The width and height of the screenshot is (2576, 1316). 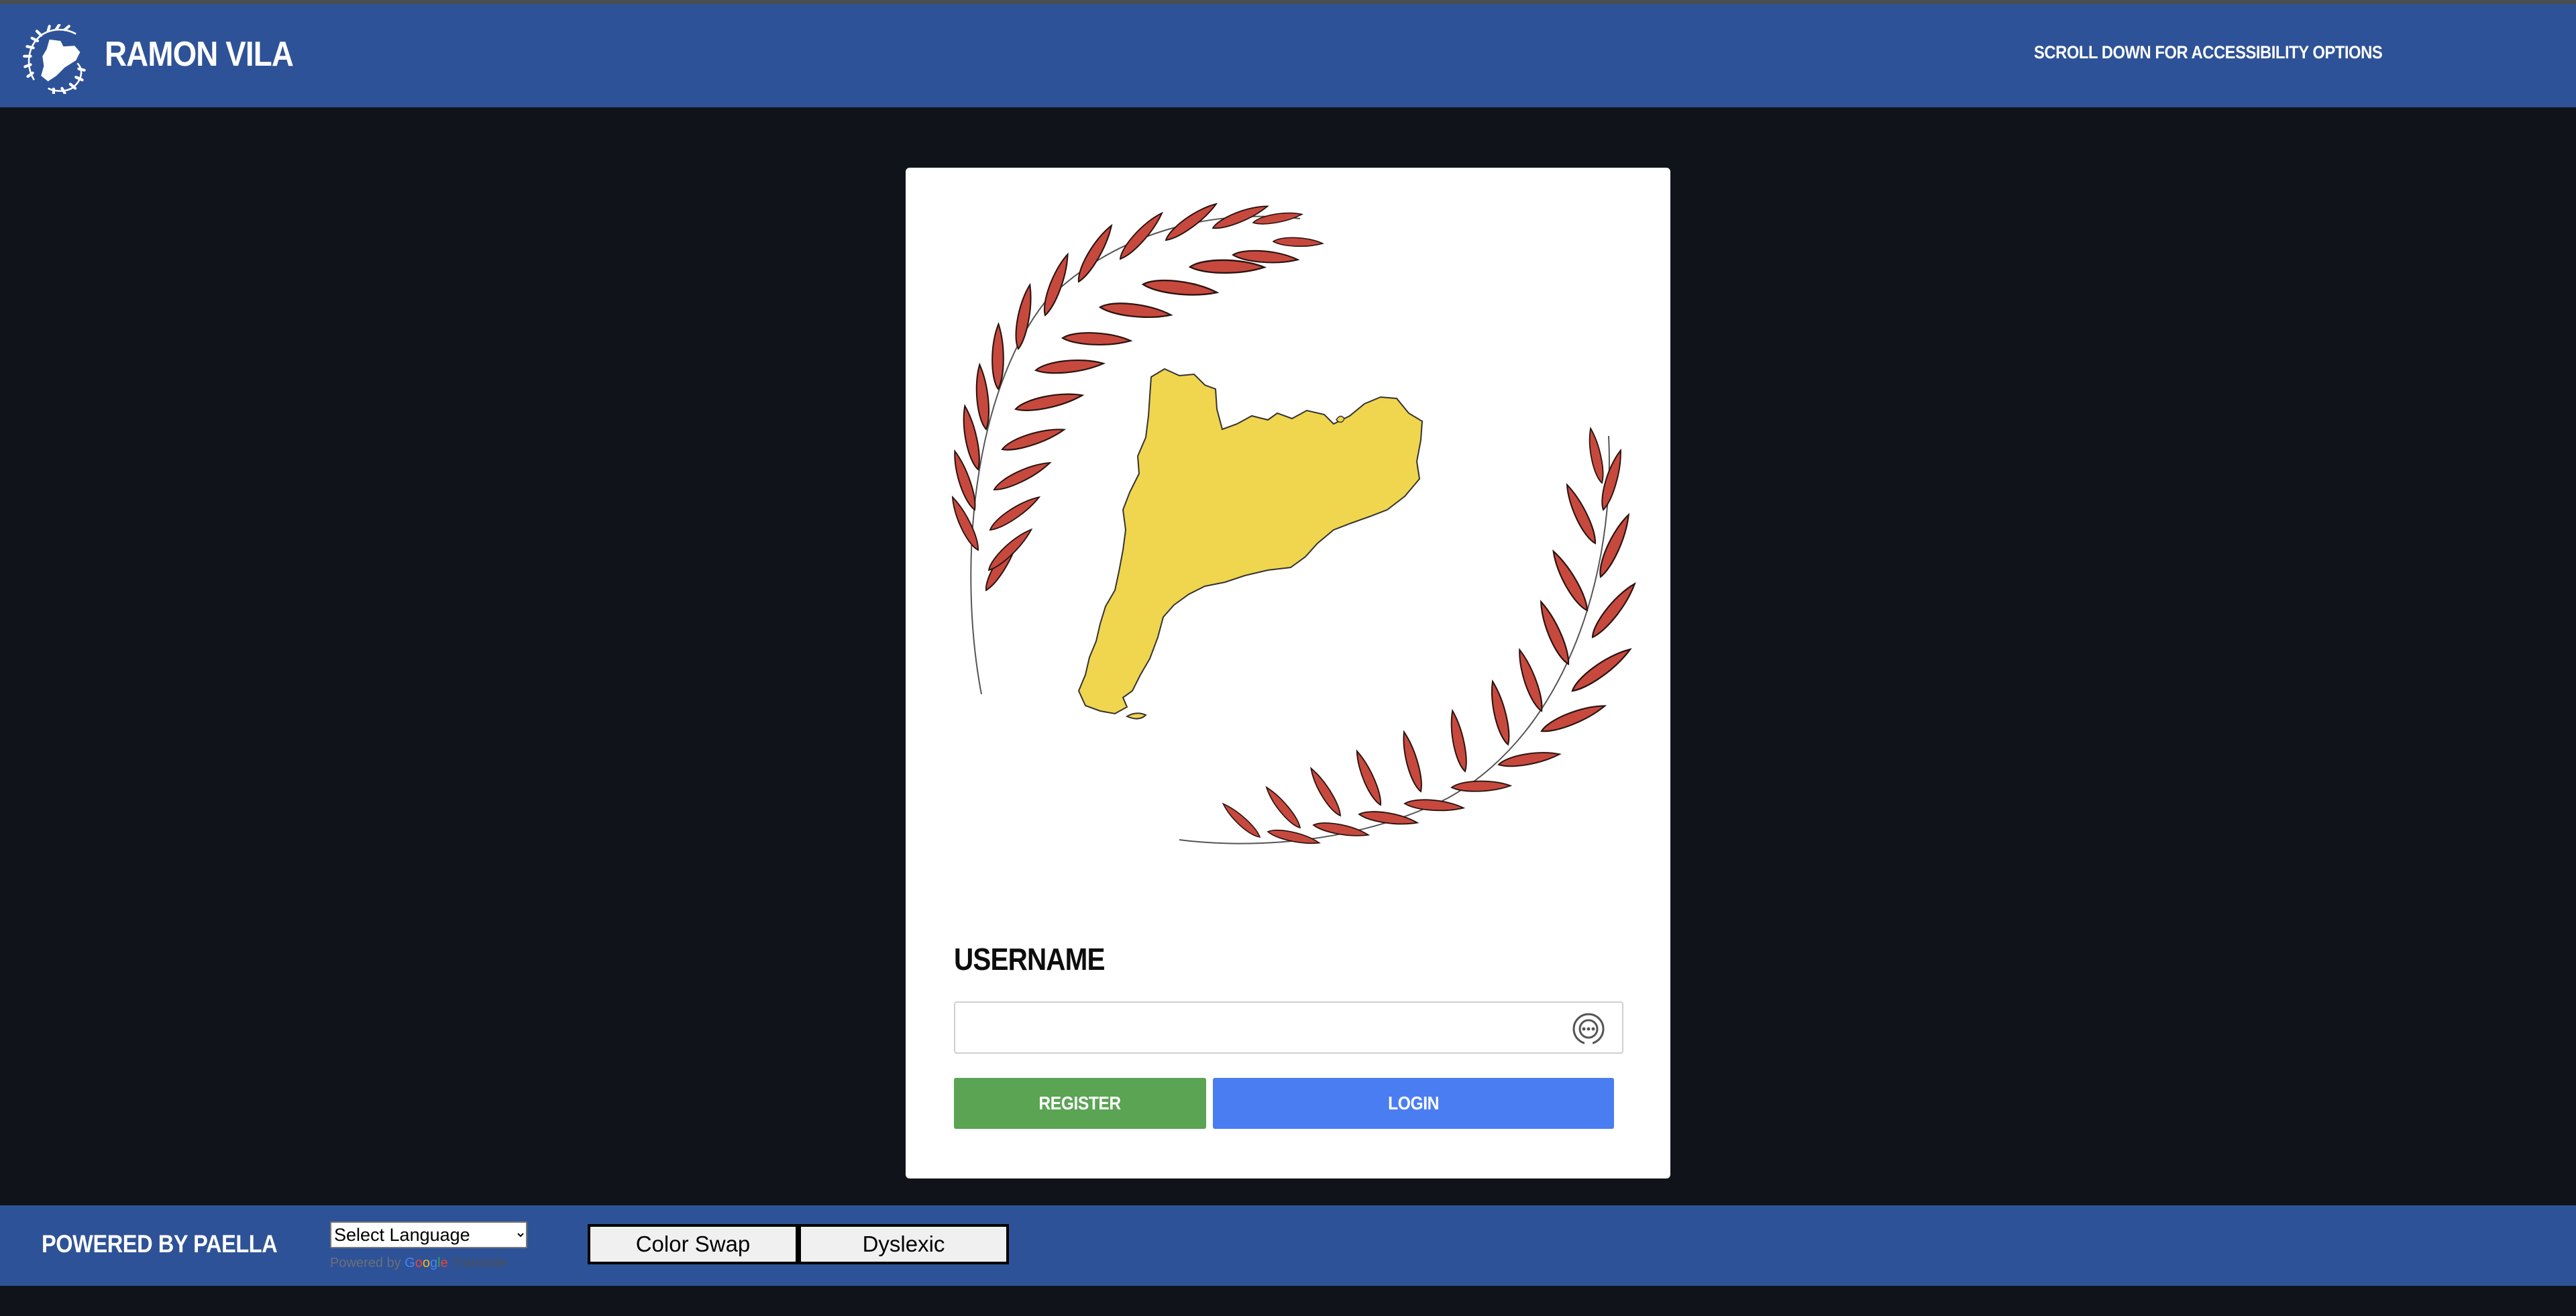 I want to click on password-manager-icon, so click(x=1588, y=1028).